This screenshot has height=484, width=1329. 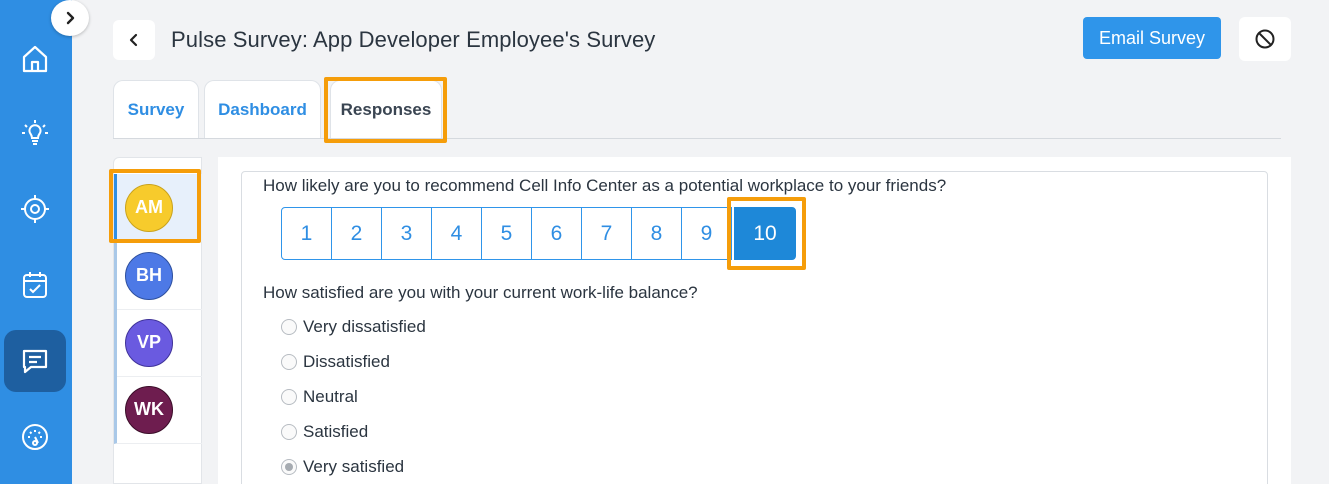 I want to click on disable-survey-button, so click(x=1265, y=39).